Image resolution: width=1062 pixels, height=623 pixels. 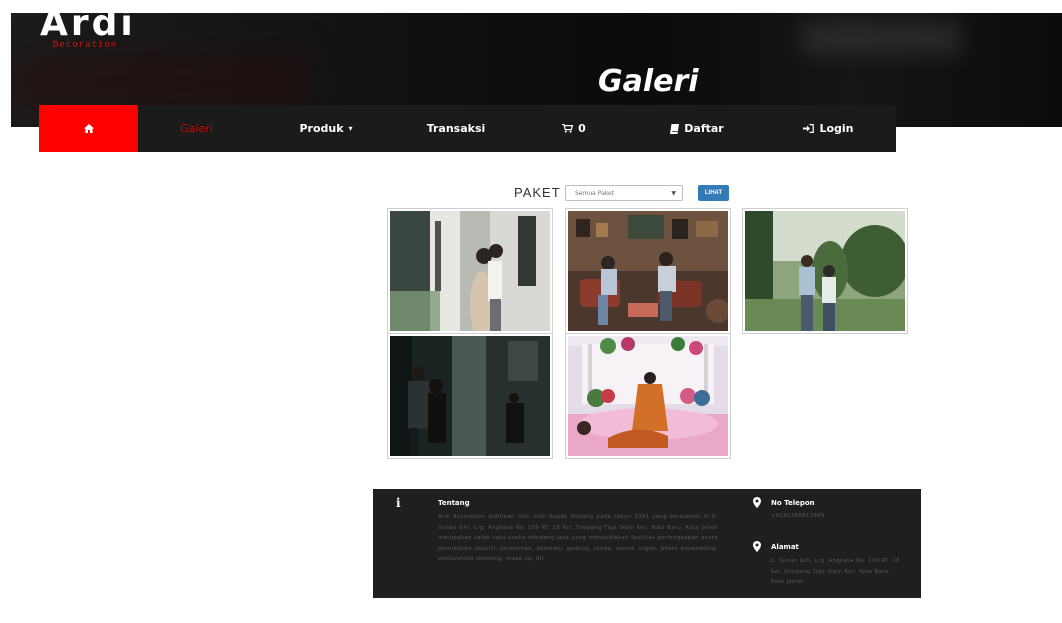 What do you see at coordinates (624, 193) in the screenshot?
I see `paket-select: Semua Paket ▼` at bounding box center [624, 193].